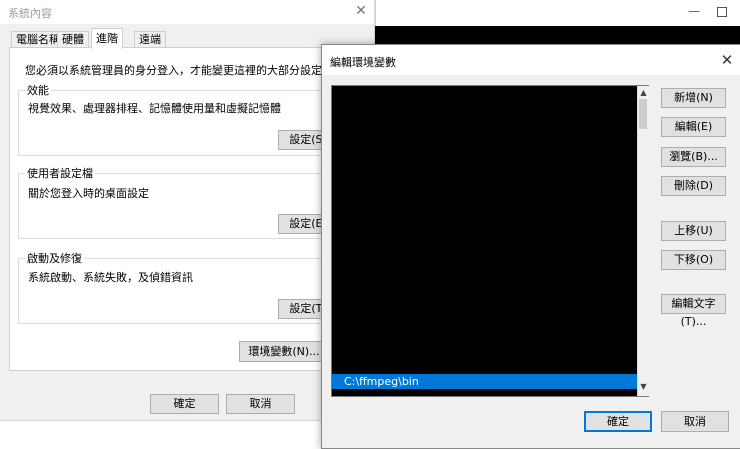 This screenshot has width=740, height=449. I want to click on scroll-down-icon: ▼, so click(643, 386).